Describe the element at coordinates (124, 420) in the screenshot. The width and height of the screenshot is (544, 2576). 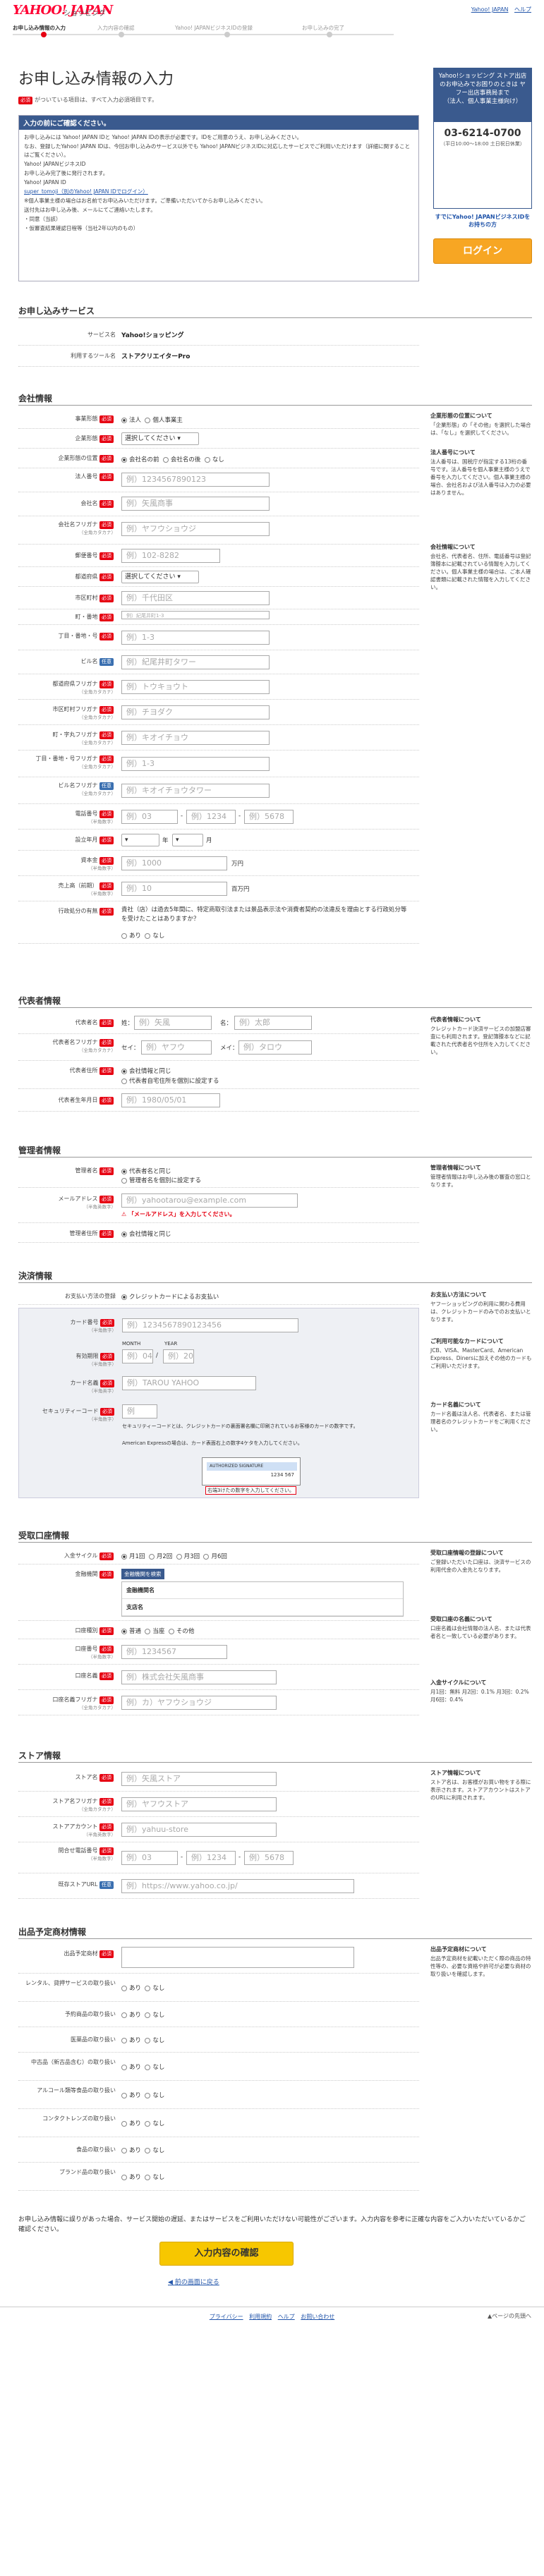
I see `radio-corp` at that location.